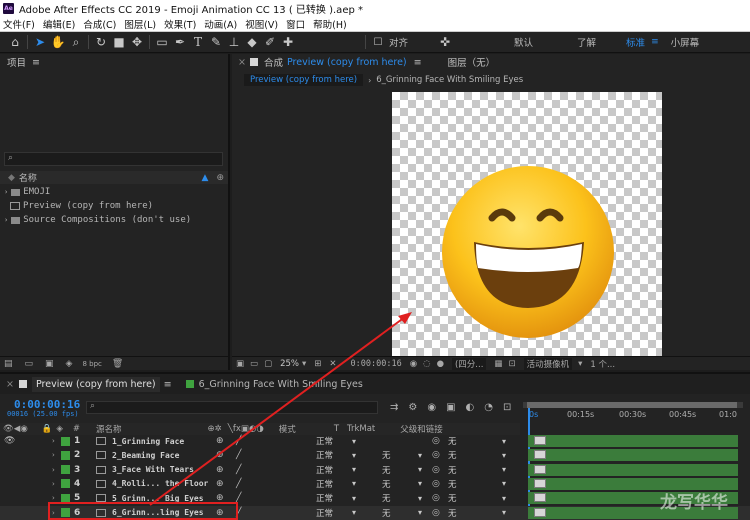 The width and height of the screenshot is (750, 520). Describe the element at coordinates (694, 503) in the screenshot. I see `watermark: 龙写华华` at that location.